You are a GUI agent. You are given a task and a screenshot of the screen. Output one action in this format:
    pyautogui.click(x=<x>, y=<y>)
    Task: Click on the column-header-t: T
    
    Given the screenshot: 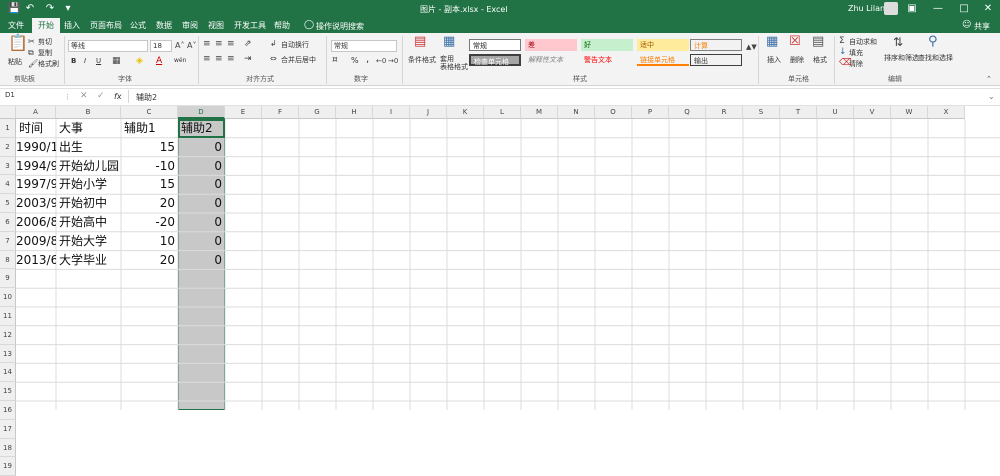 What is the action you would take?
    pyautogui.click(x=798, y=112)
    